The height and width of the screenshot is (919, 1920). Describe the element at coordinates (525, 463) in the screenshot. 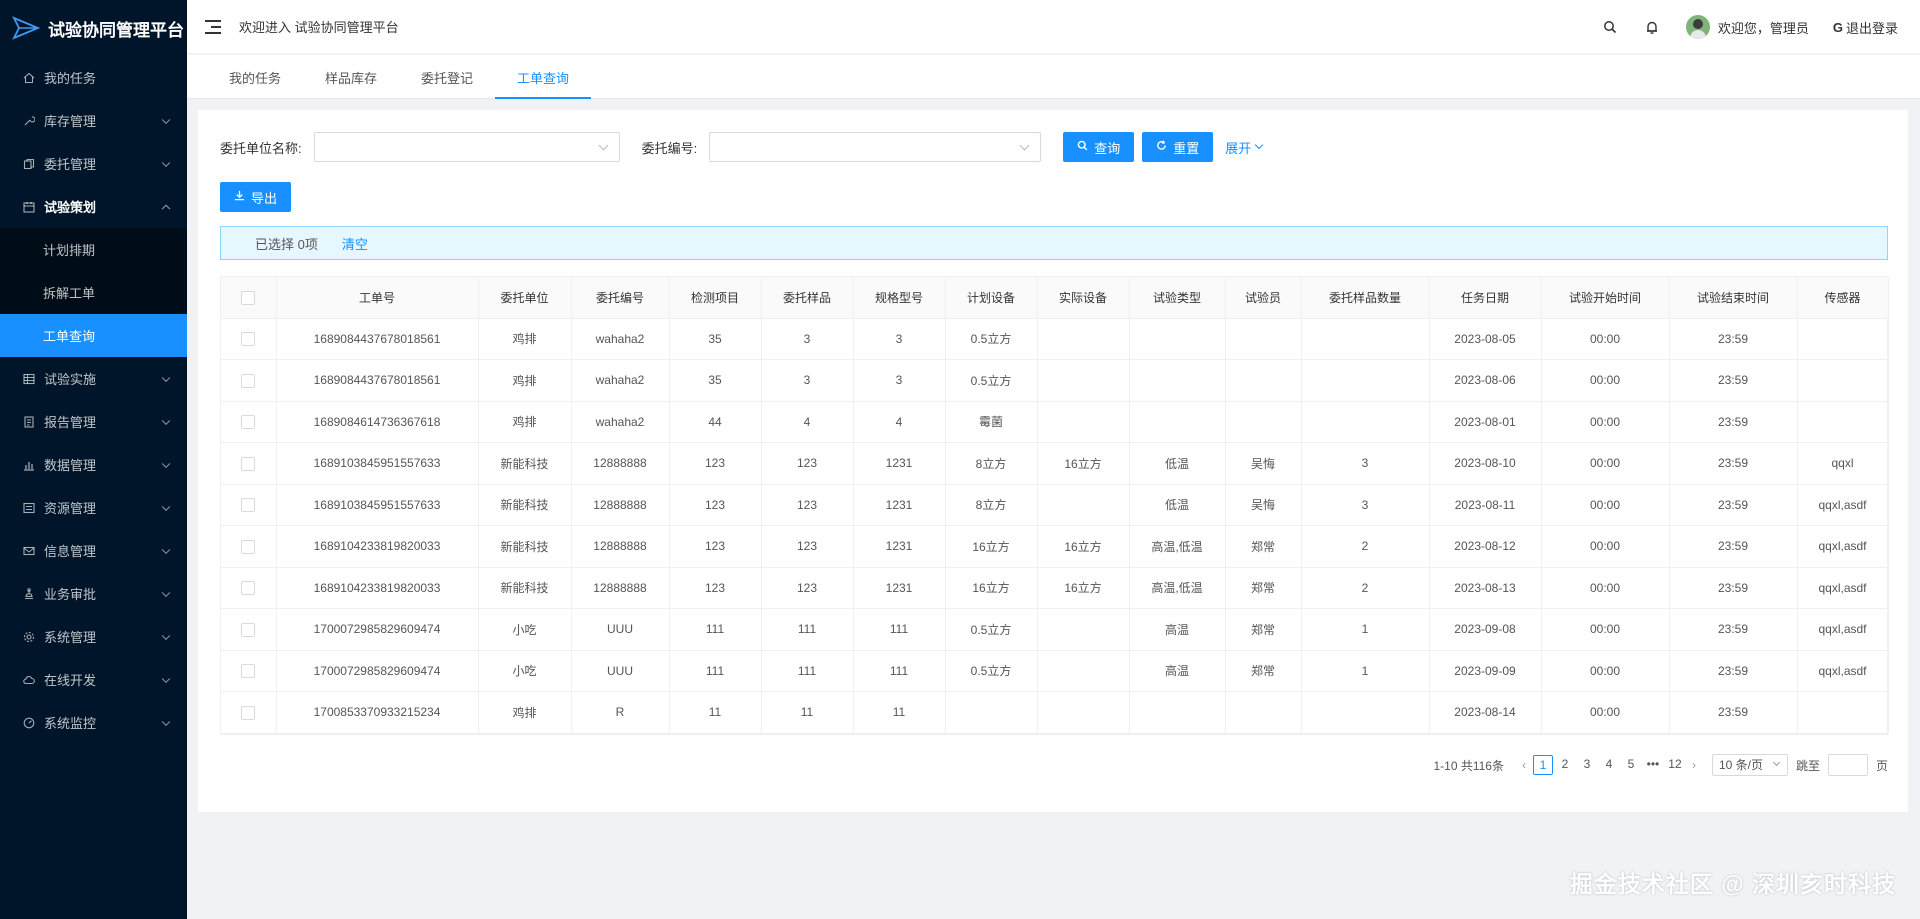

I see `table-cell: 新能科技` at that location.